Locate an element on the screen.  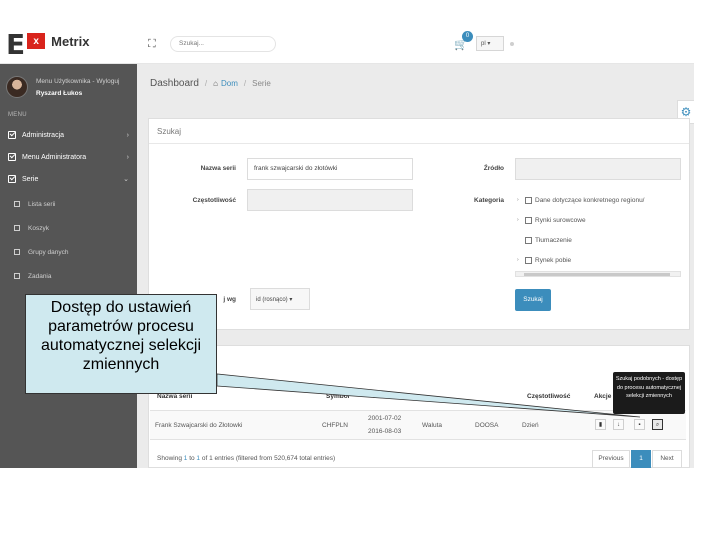
entries-from: 1 is located at coordinates (185, 458).